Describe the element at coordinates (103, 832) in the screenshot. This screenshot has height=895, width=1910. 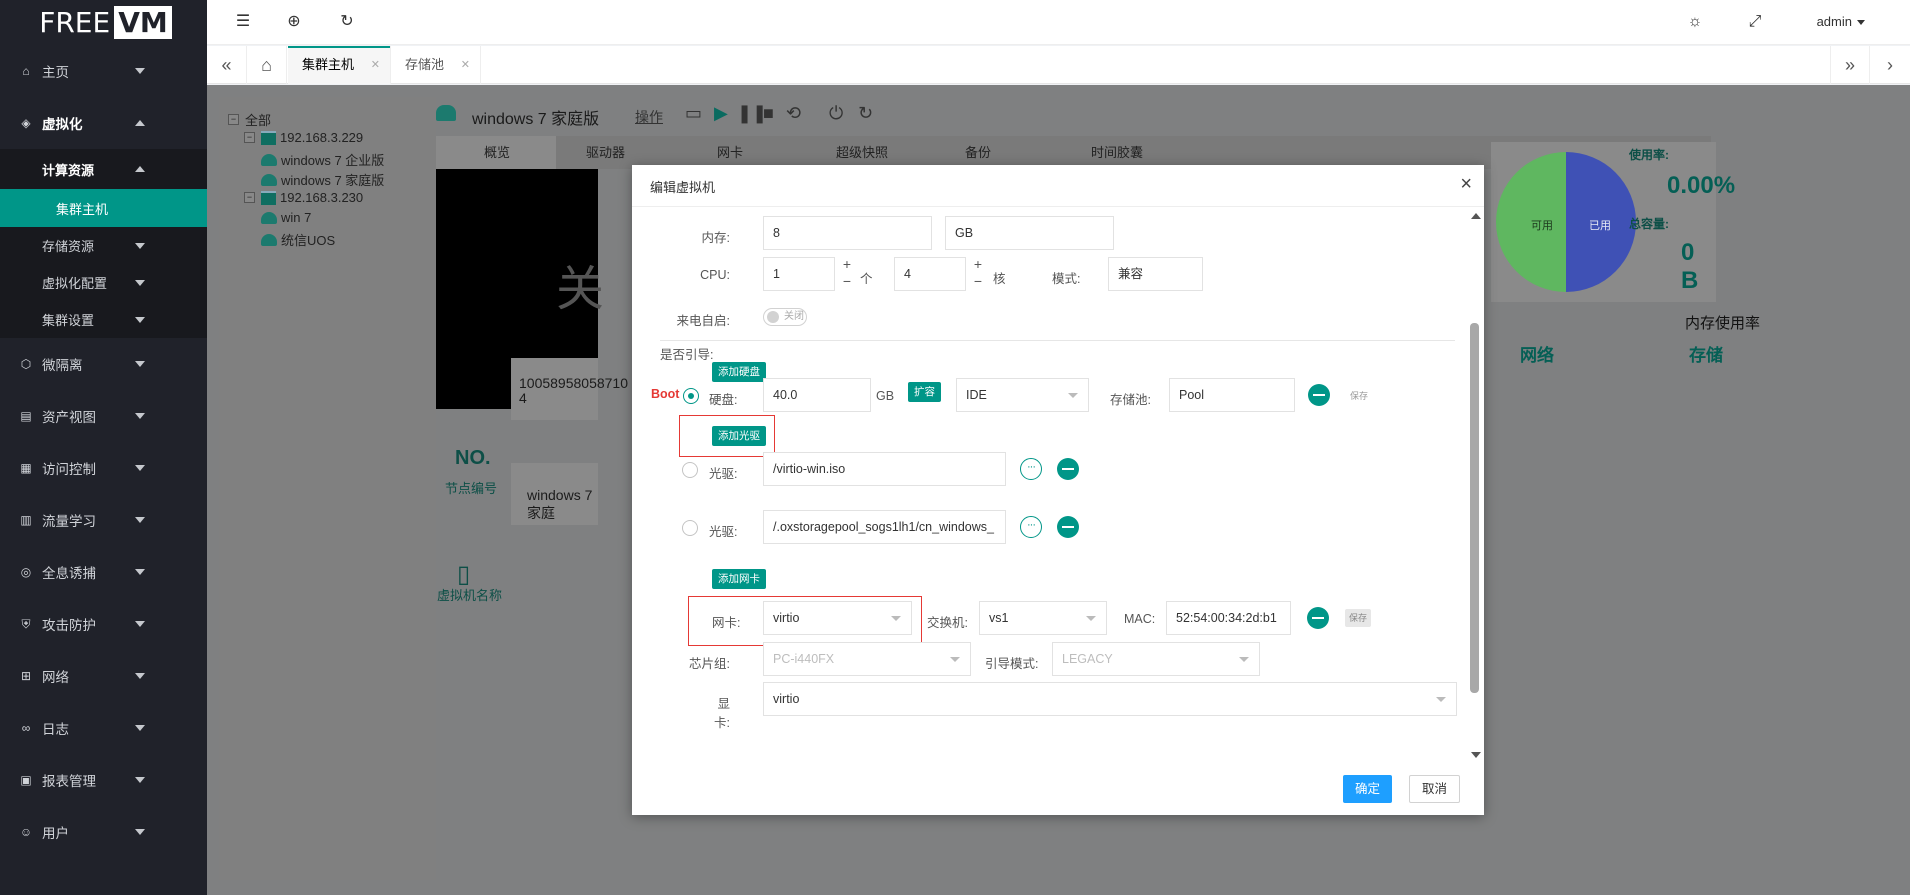
I see `sidebar-item-users: ☺ 用户` at that location.